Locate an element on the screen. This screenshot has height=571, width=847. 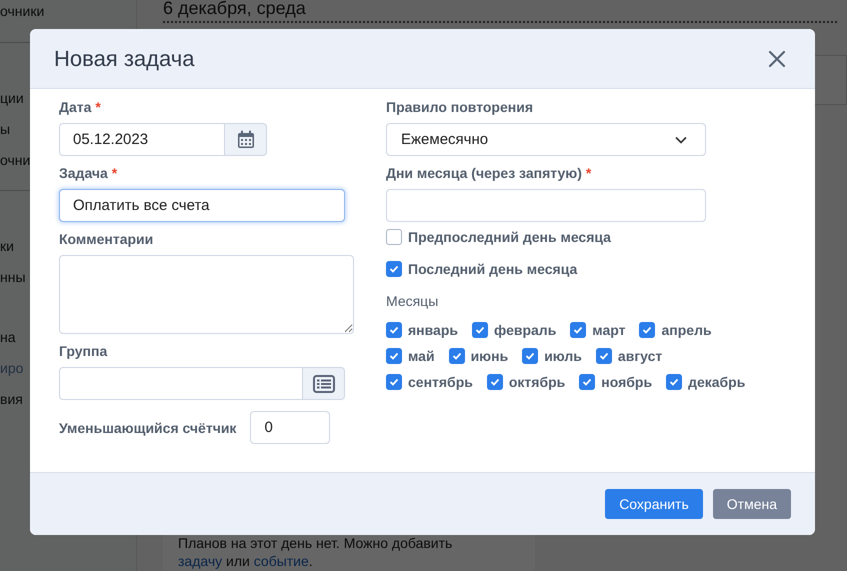
calendar-icon is located at coordinates (245, 139).